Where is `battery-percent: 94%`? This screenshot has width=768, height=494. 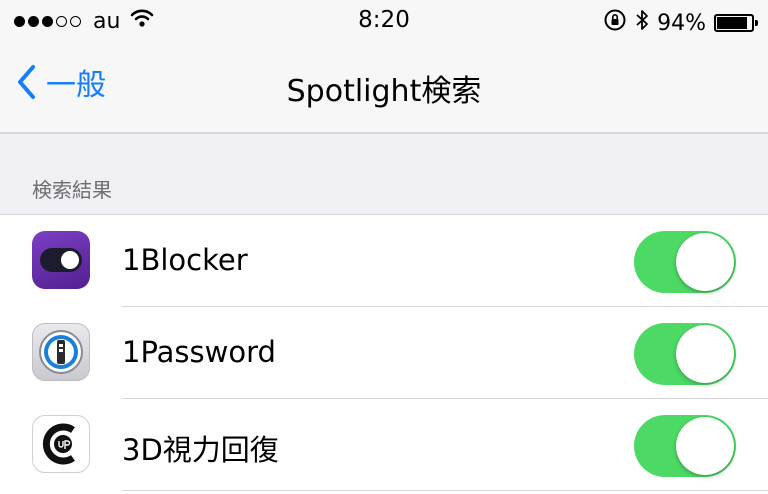
battery-percent: 94% is located at coordinates (681, 23).